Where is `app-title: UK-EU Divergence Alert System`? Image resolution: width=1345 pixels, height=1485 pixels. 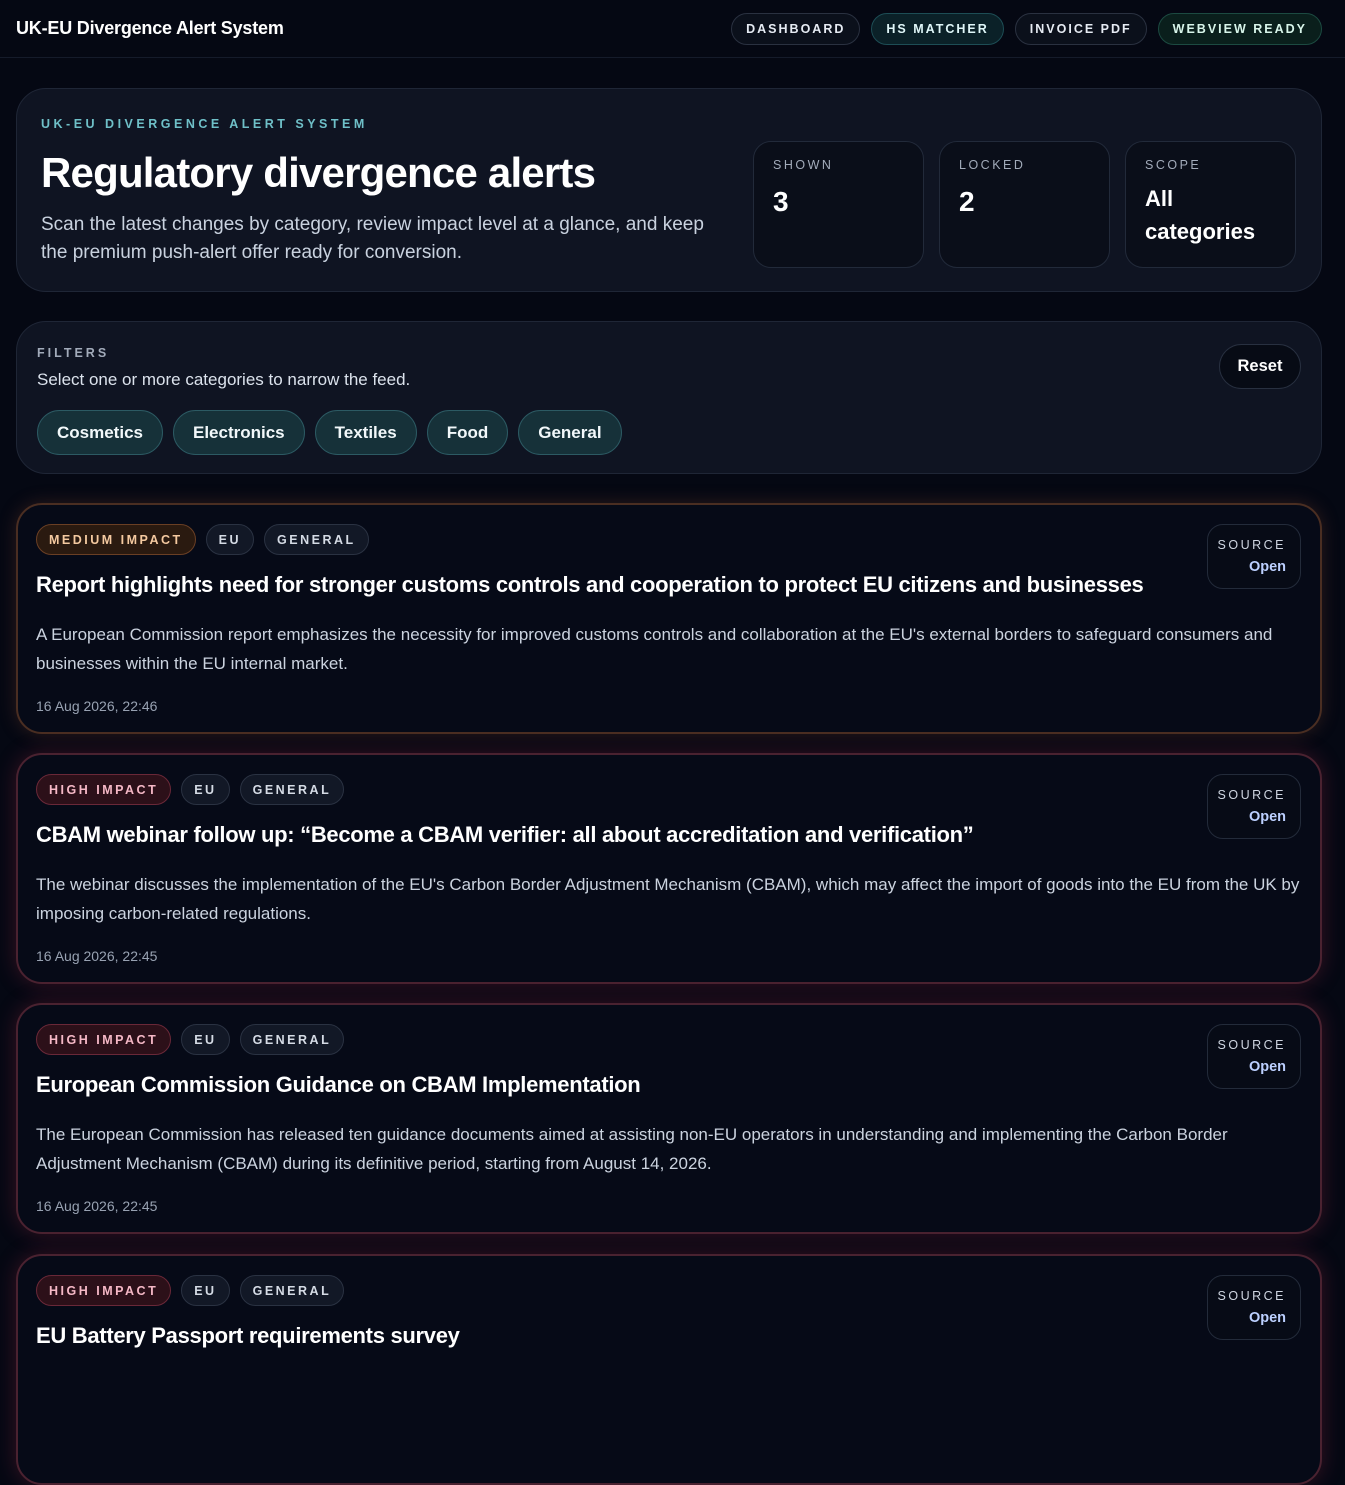
app-title: UK-EU Divergence Alert System is located at coordinates (150, 28).